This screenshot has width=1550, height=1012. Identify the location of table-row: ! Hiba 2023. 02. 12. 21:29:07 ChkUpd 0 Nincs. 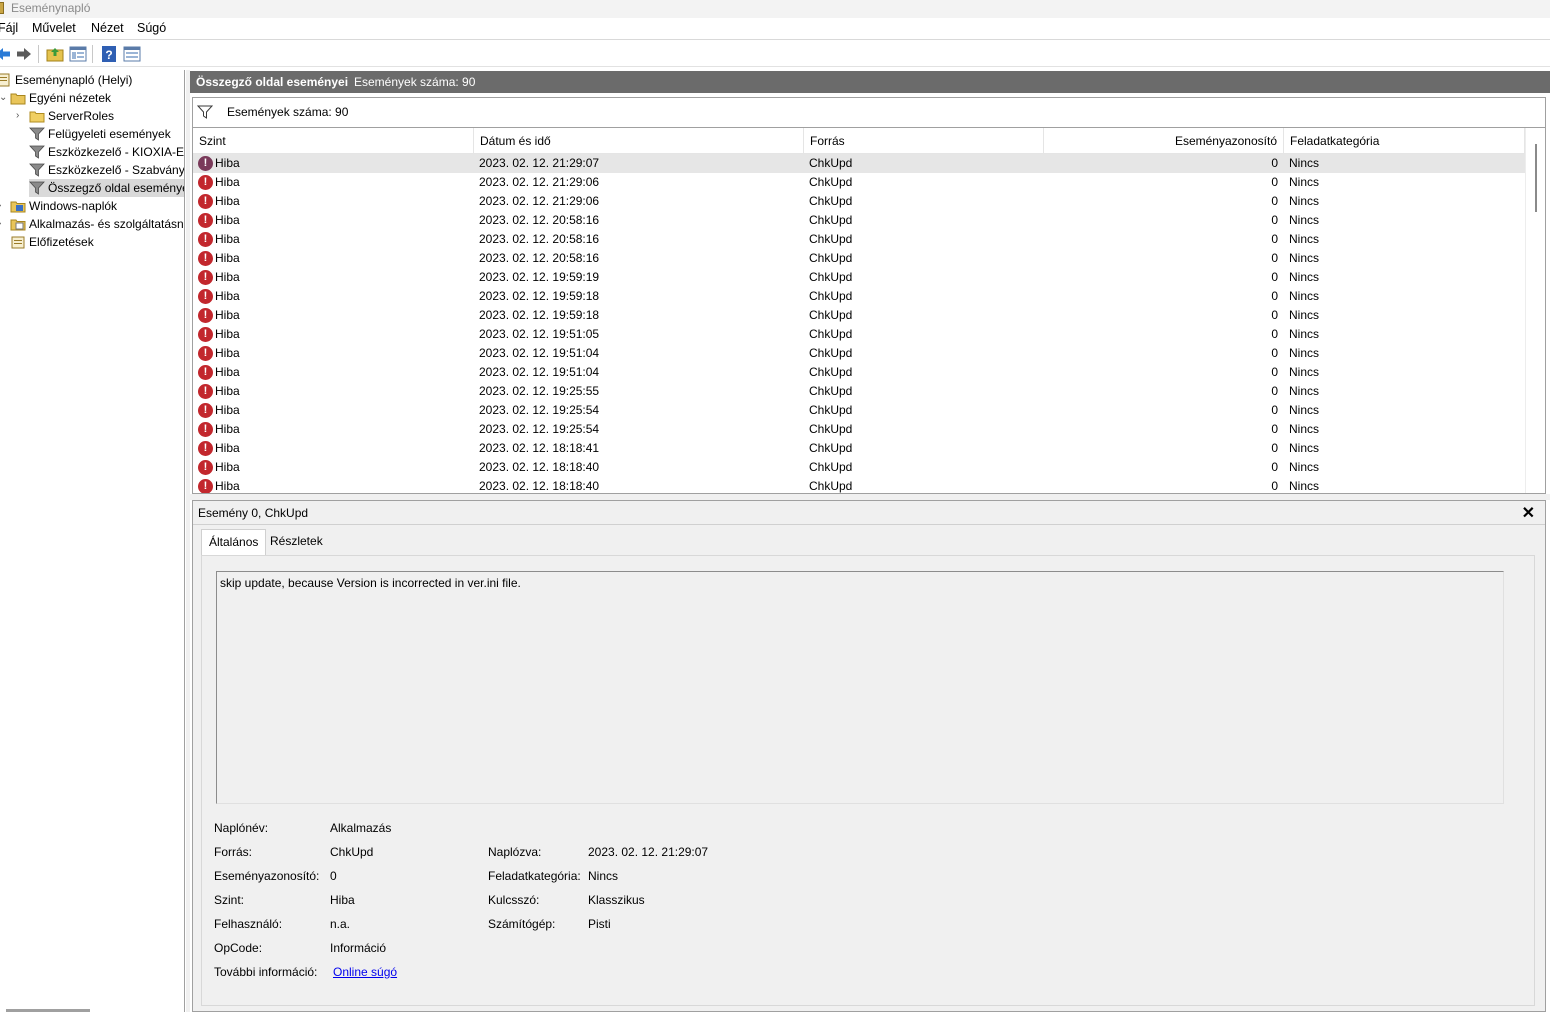
(859, 163).